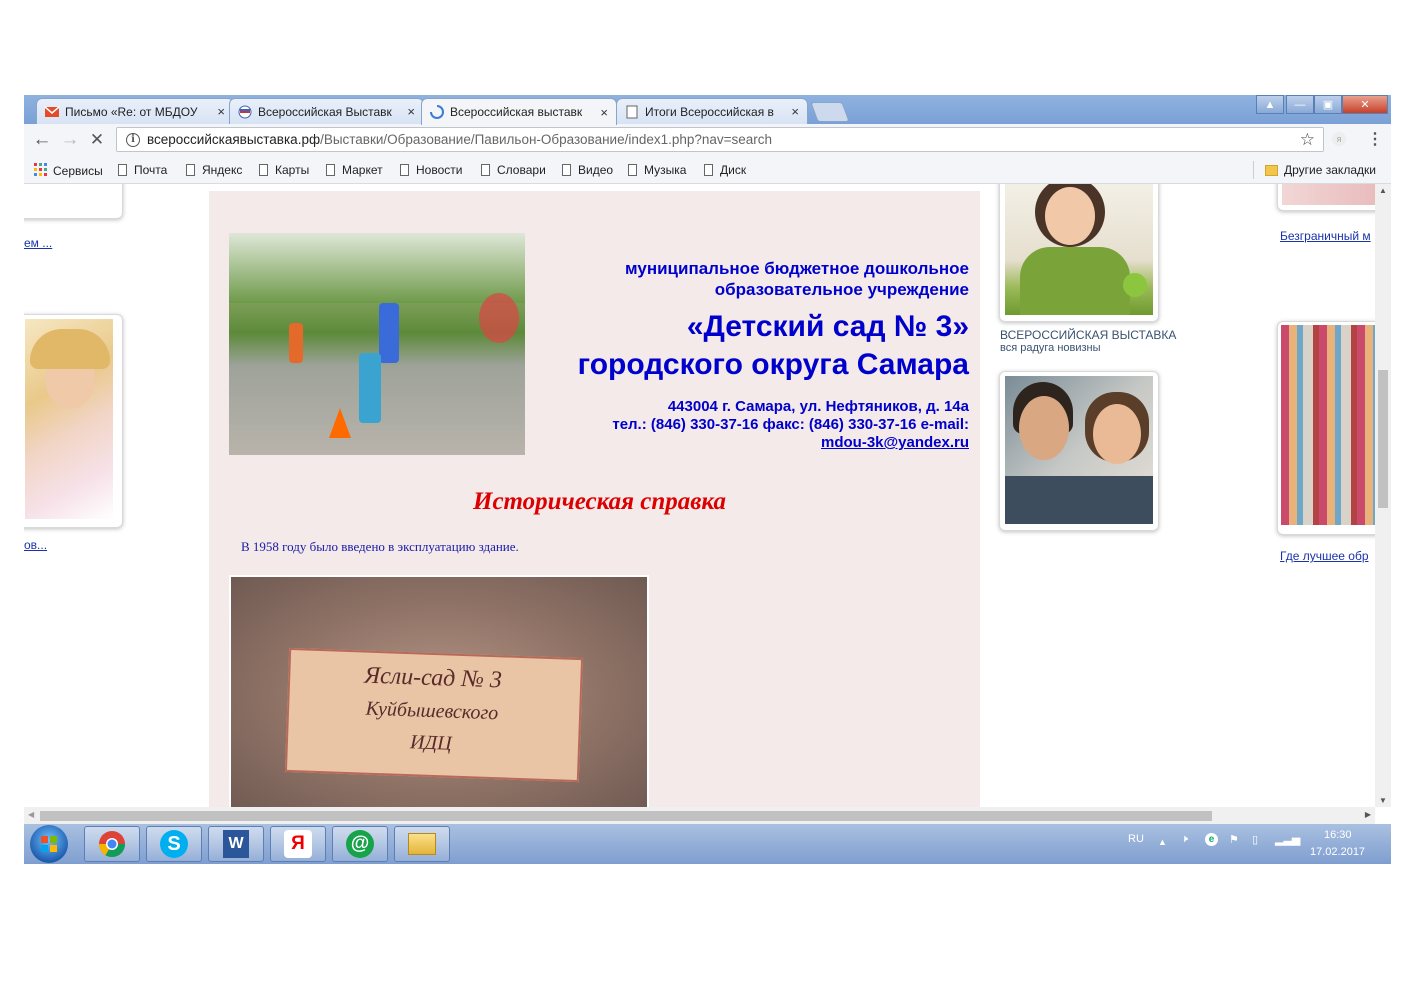 The width and height of the screenshot is (1415, 1001). Describe the element at coordinates (68, 171) in the screenshot. I see `bookmark-apps: Сервисы` at that location.